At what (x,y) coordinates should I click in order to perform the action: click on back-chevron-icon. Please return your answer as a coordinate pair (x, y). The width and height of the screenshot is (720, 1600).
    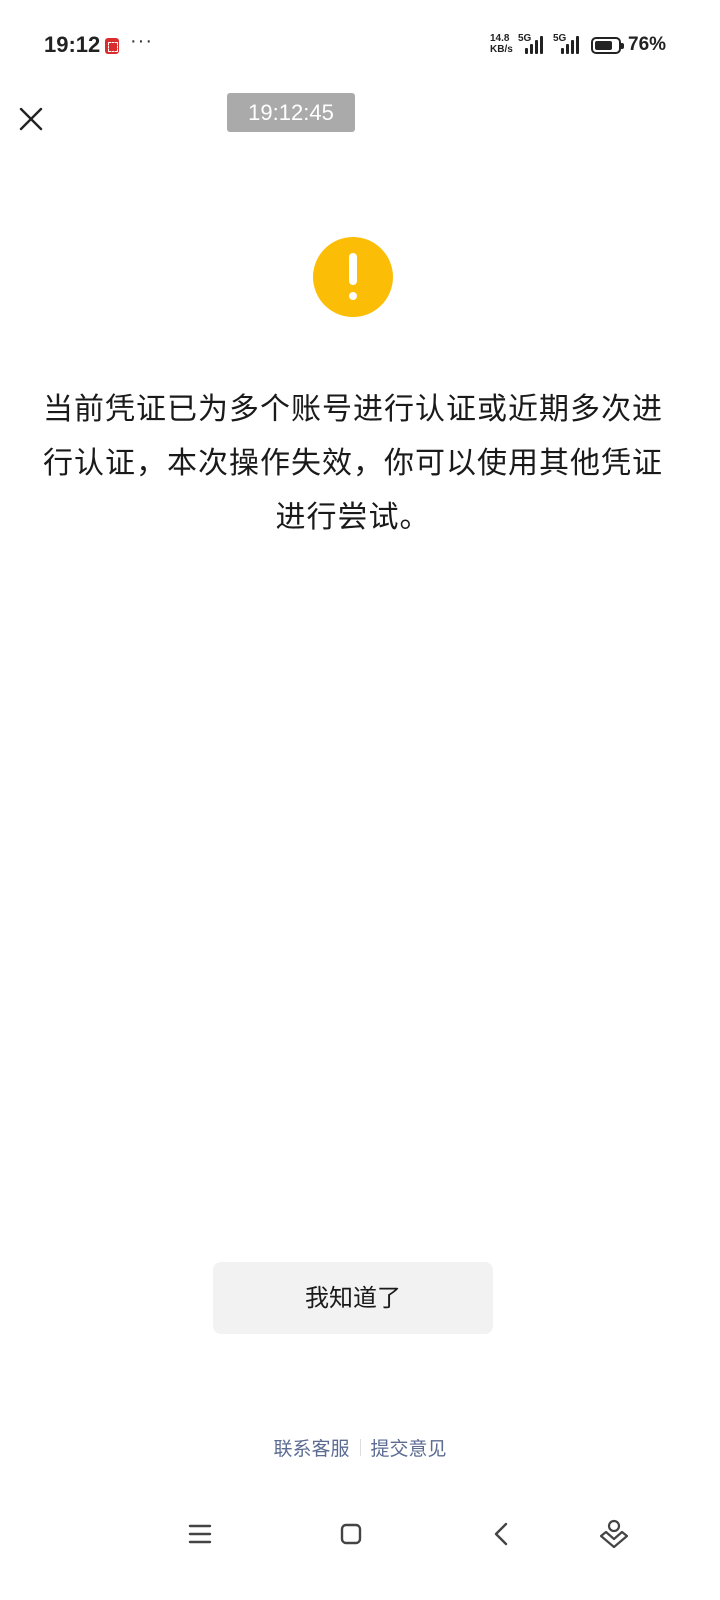
    Looking at the image, I should click on (501, 1534).